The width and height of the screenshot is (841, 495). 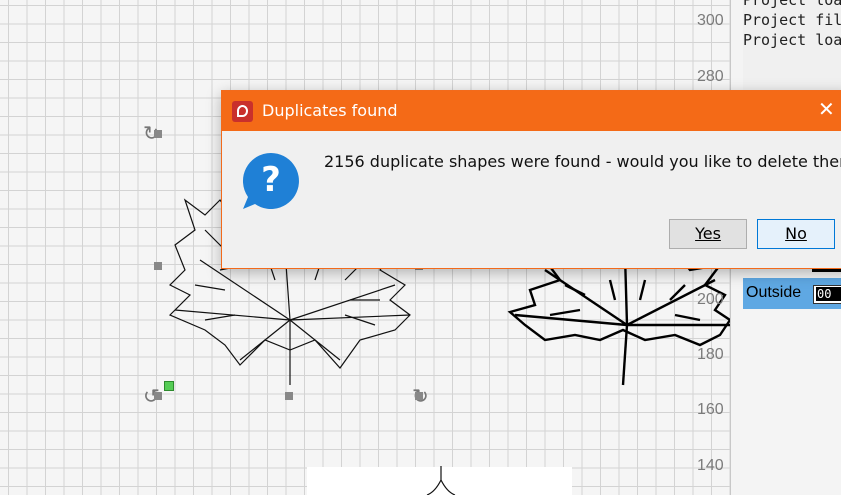 I want to click on ruler-label: 180, so click(x=710, y=354).